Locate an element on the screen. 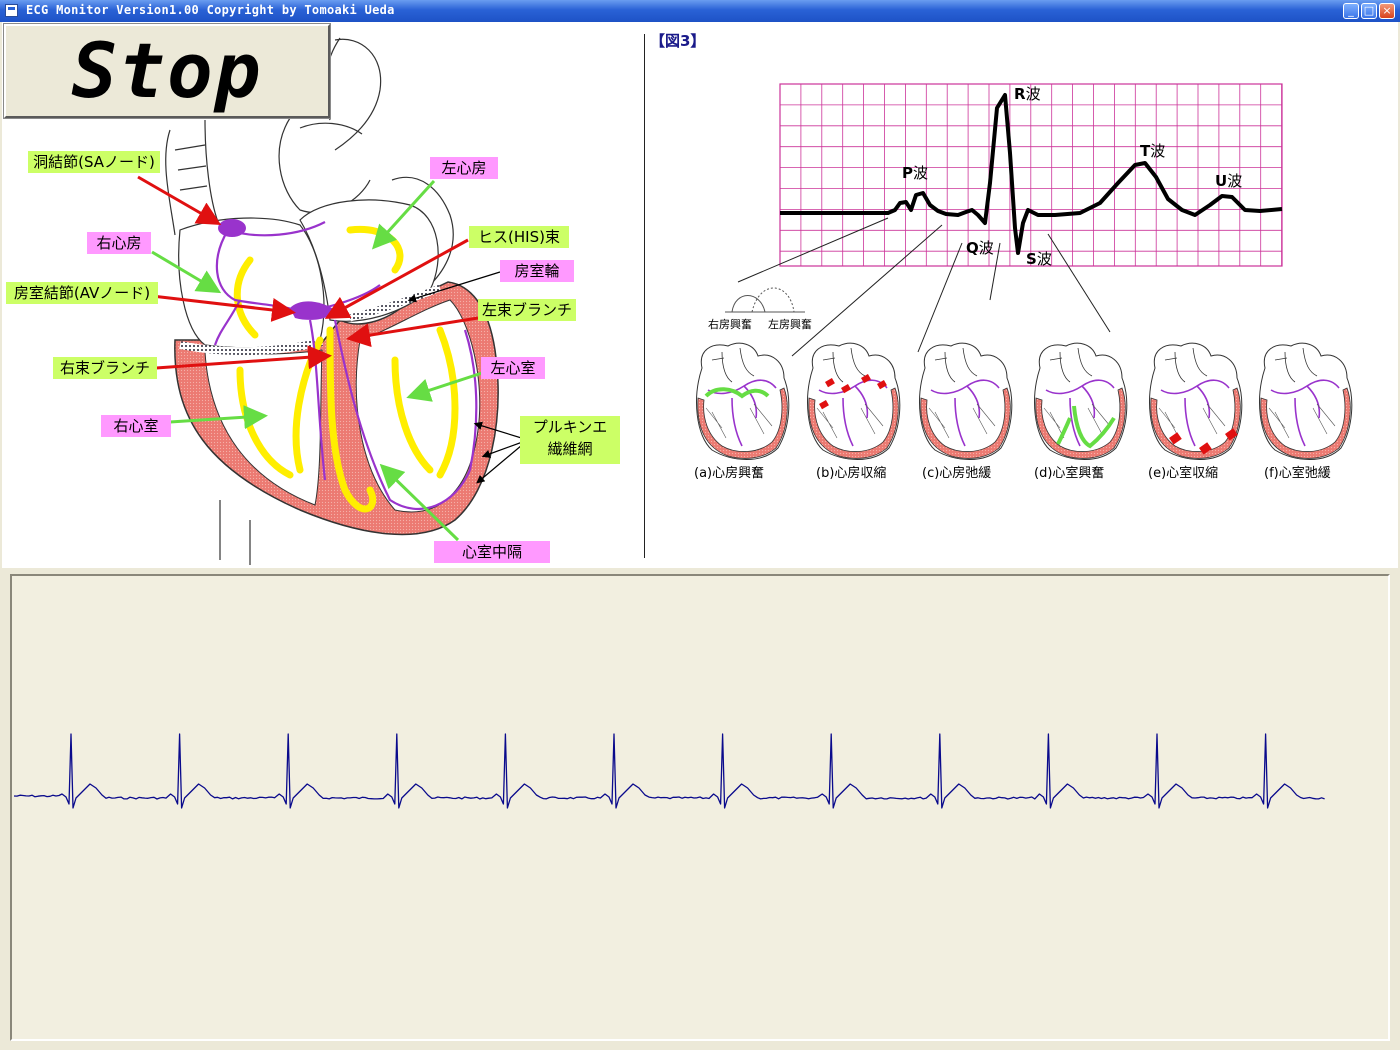  ecg-monitor-trace is located at coordinates (669, 771).